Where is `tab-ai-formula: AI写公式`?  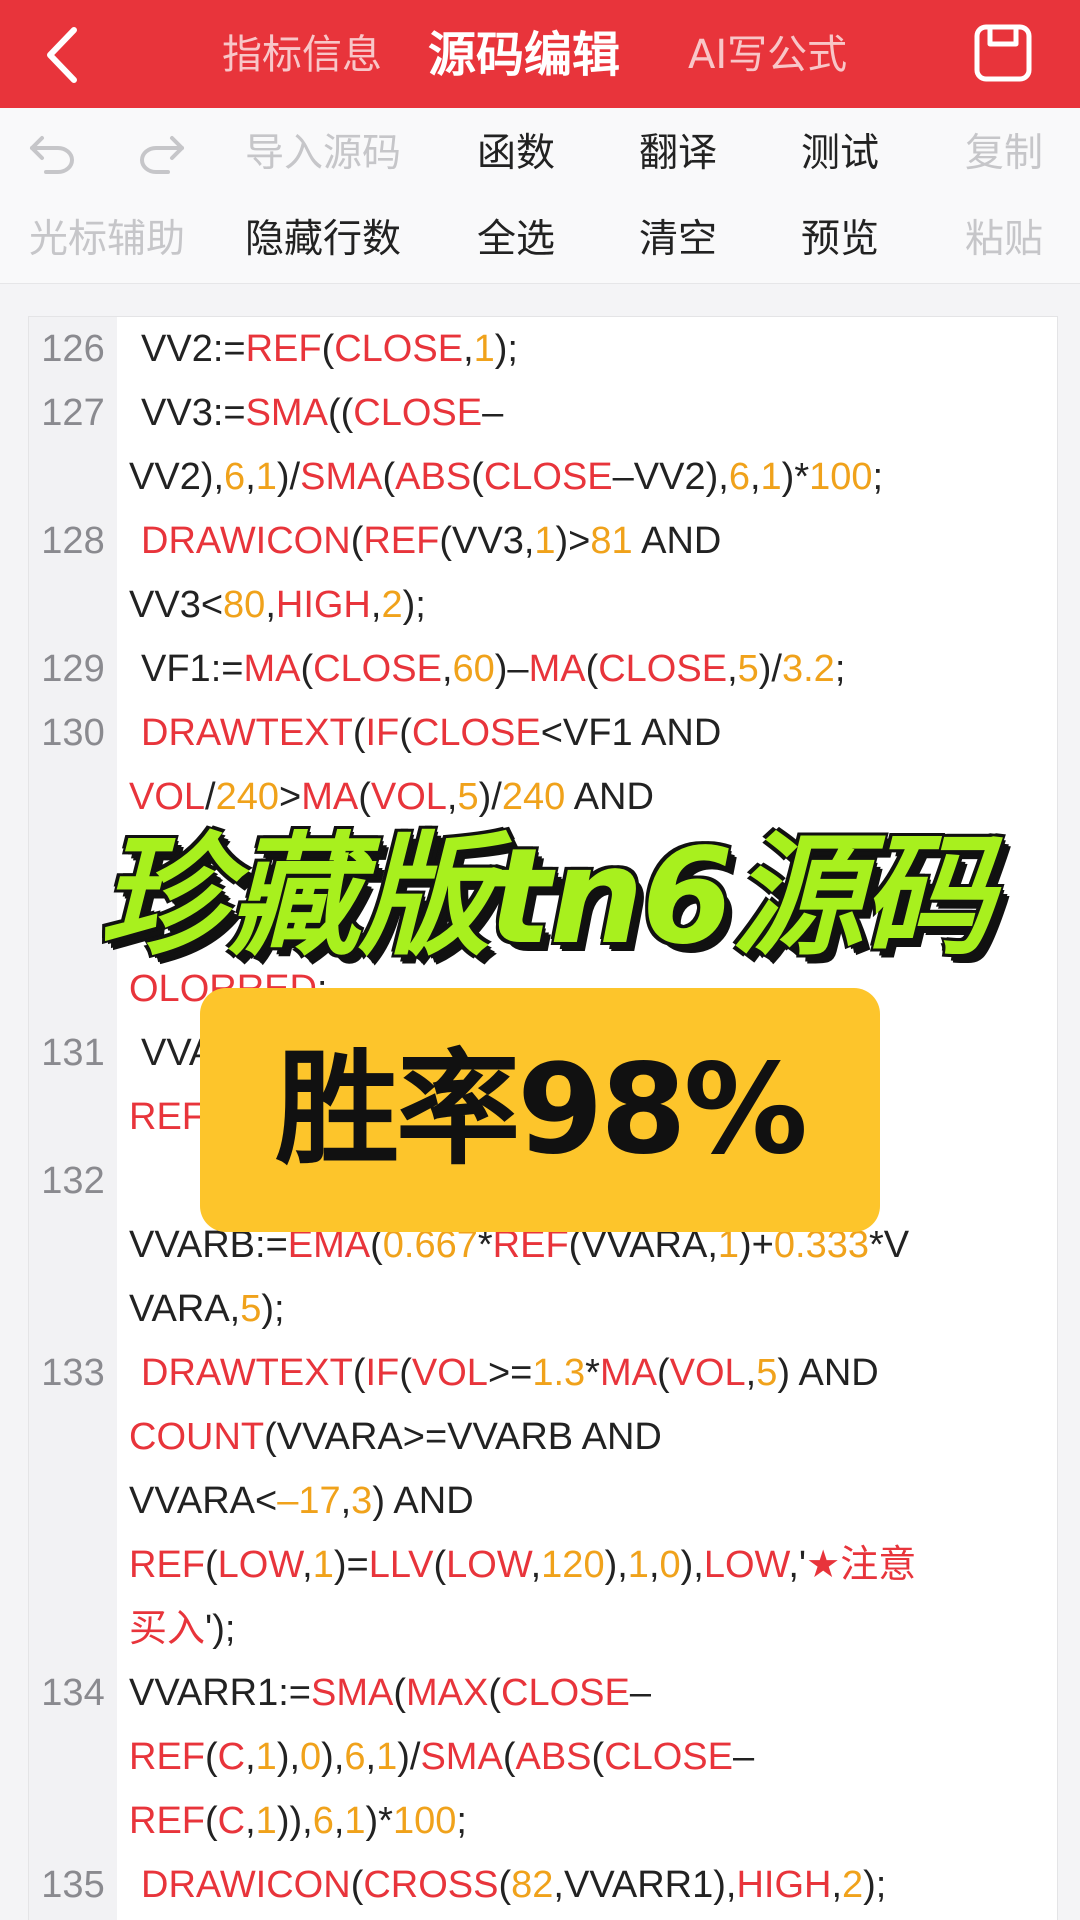
tab-ai-formula: AI写公式 is located at coordinates (767, 55).